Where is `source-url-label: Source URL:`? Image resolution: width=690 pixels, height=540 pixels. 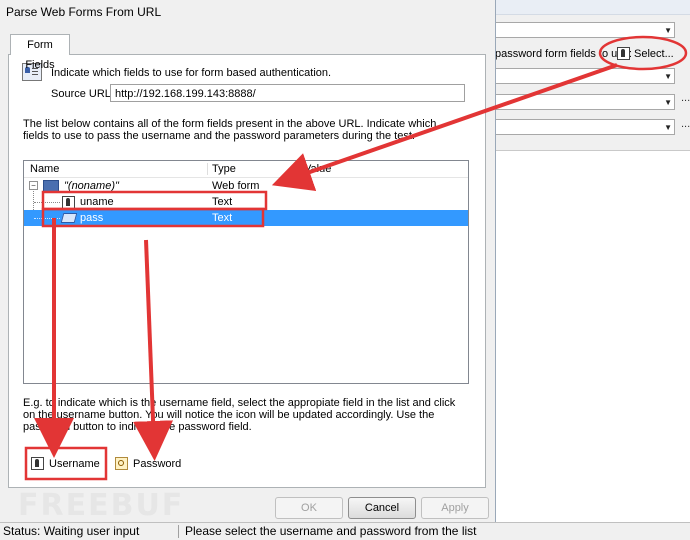 source-url-label: Source URL: is located at coordinates (82, 94).